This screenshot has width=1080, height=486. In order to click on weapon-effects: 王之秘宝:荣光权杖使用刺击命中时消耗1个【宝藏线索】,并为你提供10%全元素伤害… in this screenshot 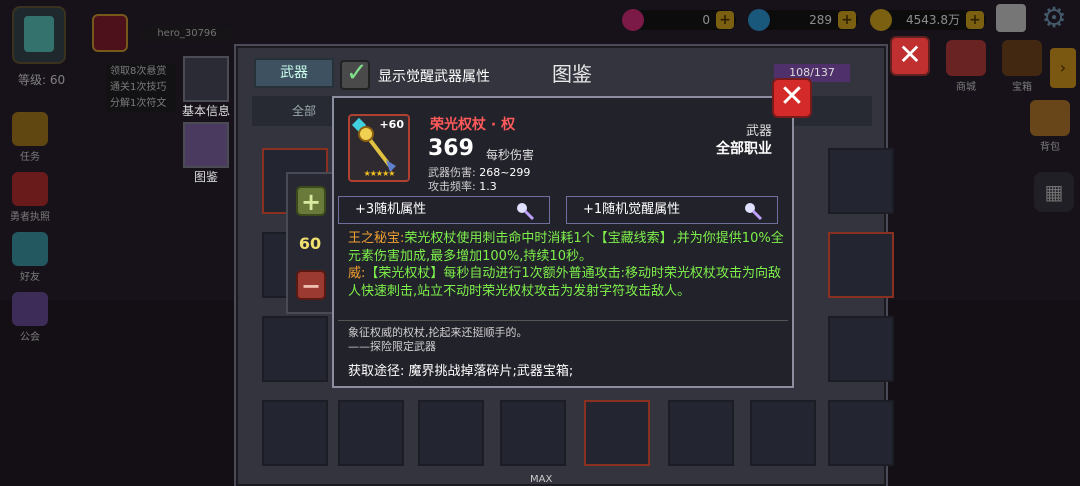, I will do `click(566, 265)`.